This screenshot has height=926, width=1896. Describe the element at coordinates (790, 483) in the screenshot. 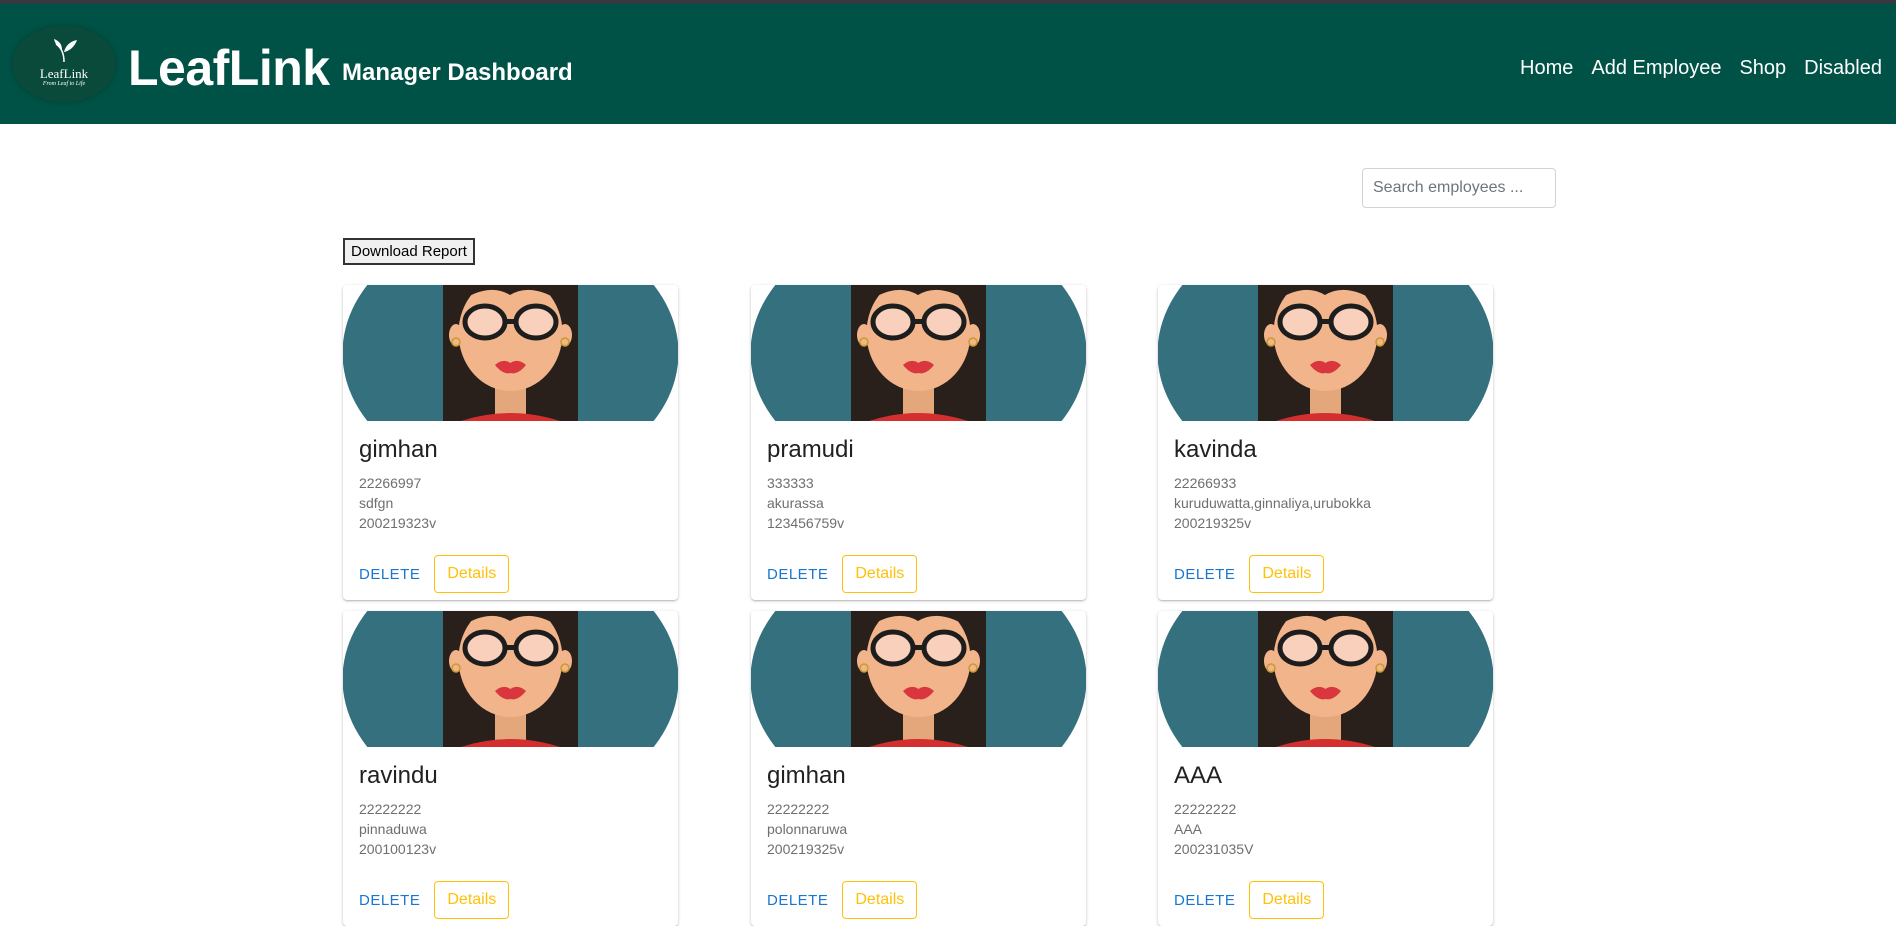

I see `employee-phone: 333333` at that location.